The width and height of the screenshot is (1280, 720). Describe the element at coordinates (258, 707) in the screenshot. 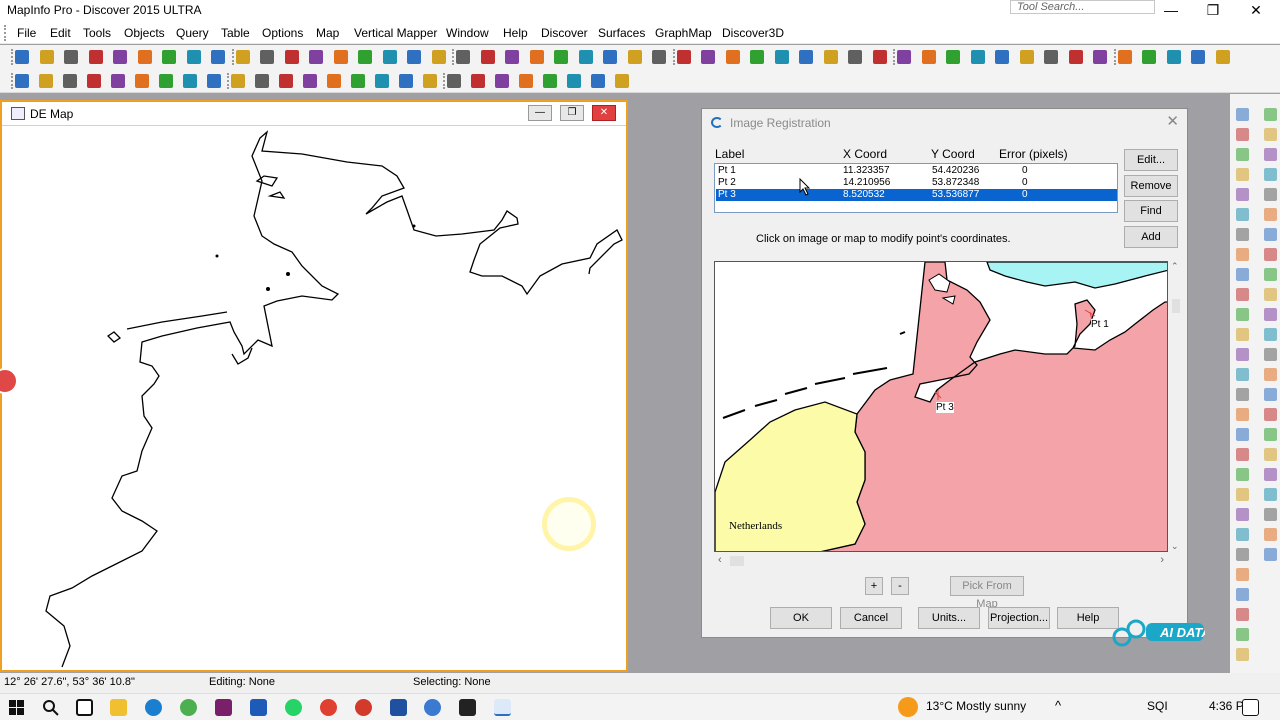

I see `word-icon` at that location.